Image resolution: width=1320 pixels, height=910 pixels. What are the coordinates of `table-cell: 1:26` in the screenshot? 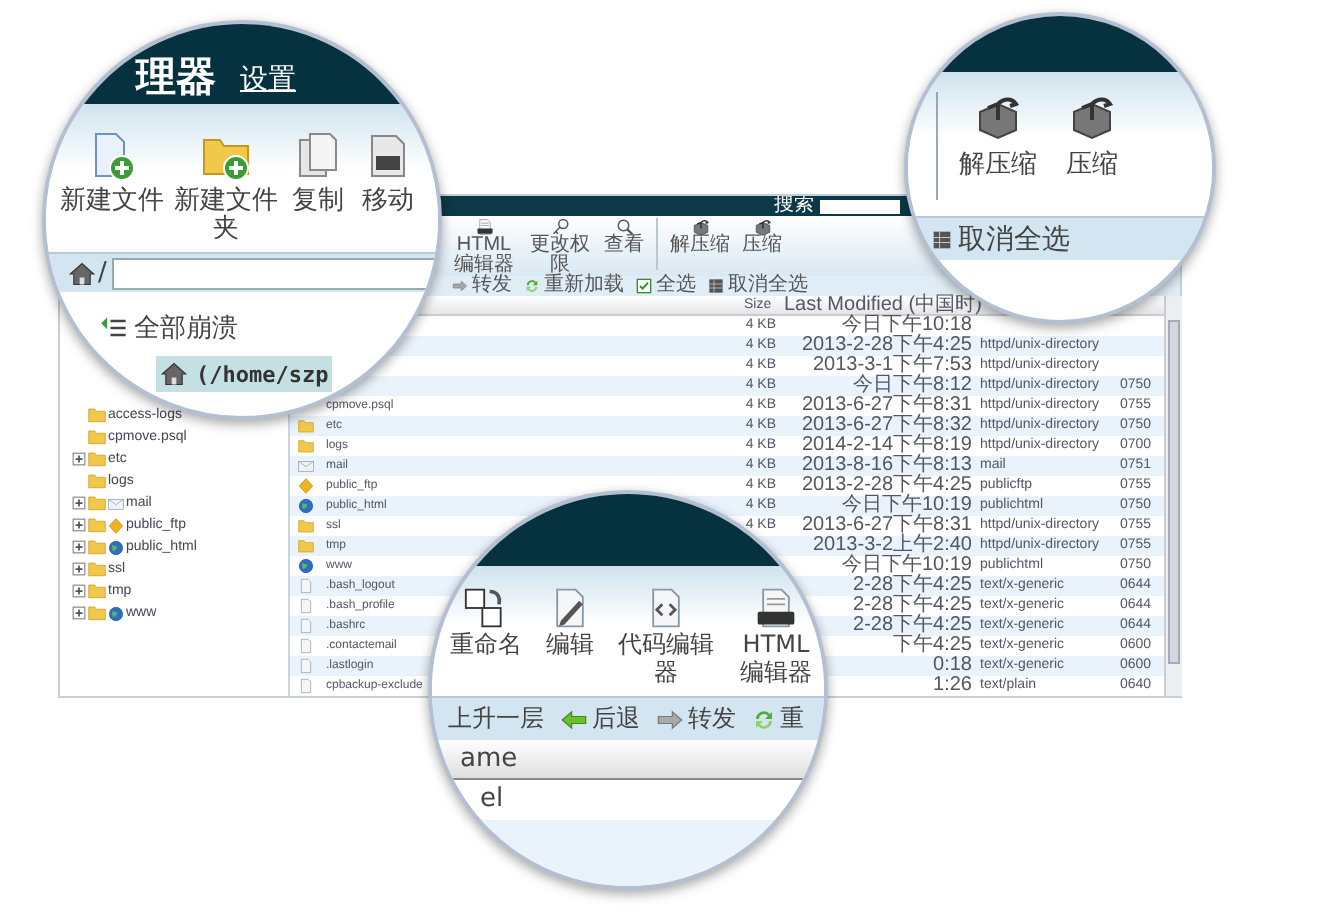 It's located at (952, 685).